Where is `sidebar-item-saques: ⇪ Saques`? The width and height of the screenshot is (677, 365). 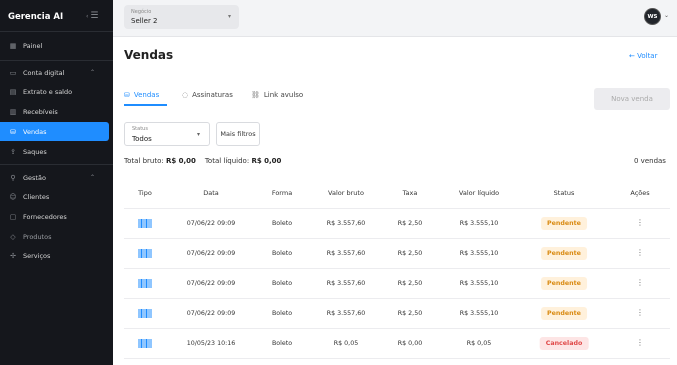 sidebar-item-saques: ⇪ Saques is located at coordinates (54, 151).